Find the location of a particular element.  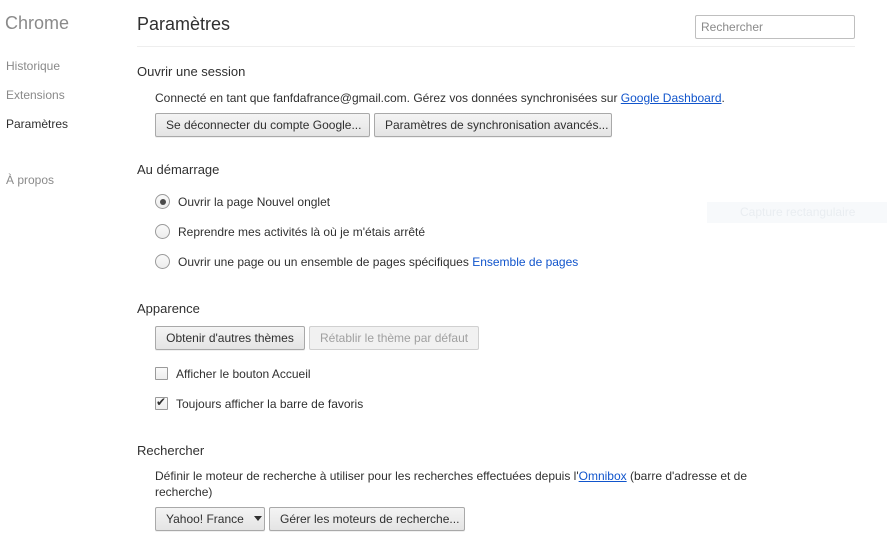

sidebar-item-historique: Historique is located at coordinates (33, 66).